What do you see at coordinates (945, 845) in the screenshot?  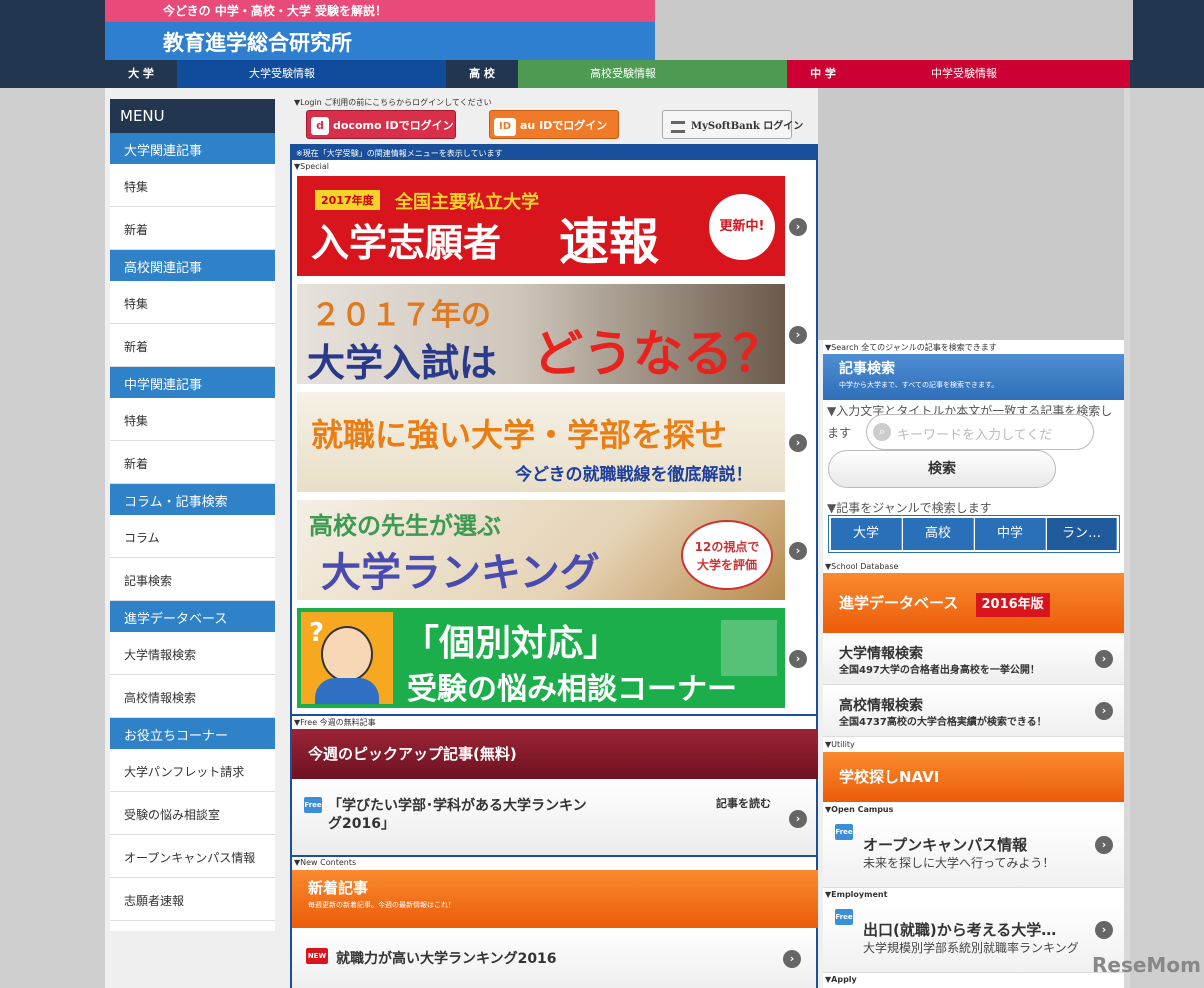 I see `open-campus-title: オープンキャンパス情報` at bounding box center [945, 845].